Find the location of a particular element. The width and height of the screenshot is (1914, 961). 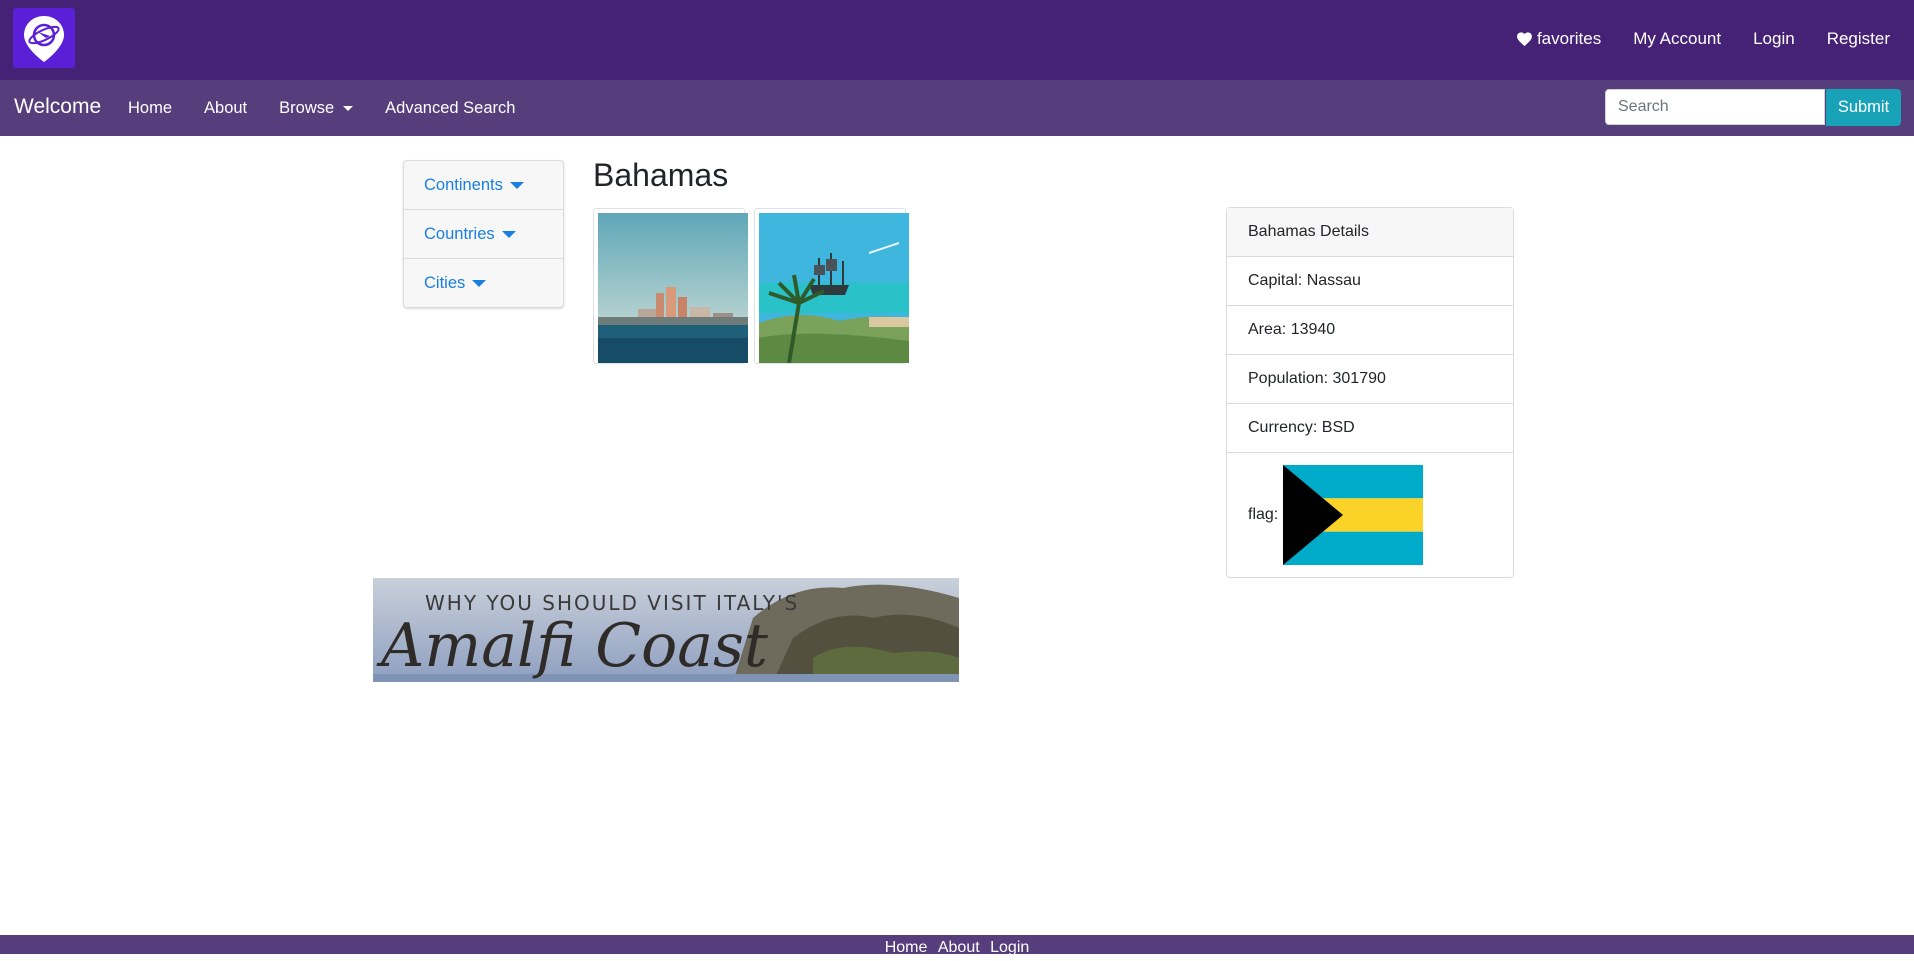

footer-home-link: Home is located at coordinates (906, 947).